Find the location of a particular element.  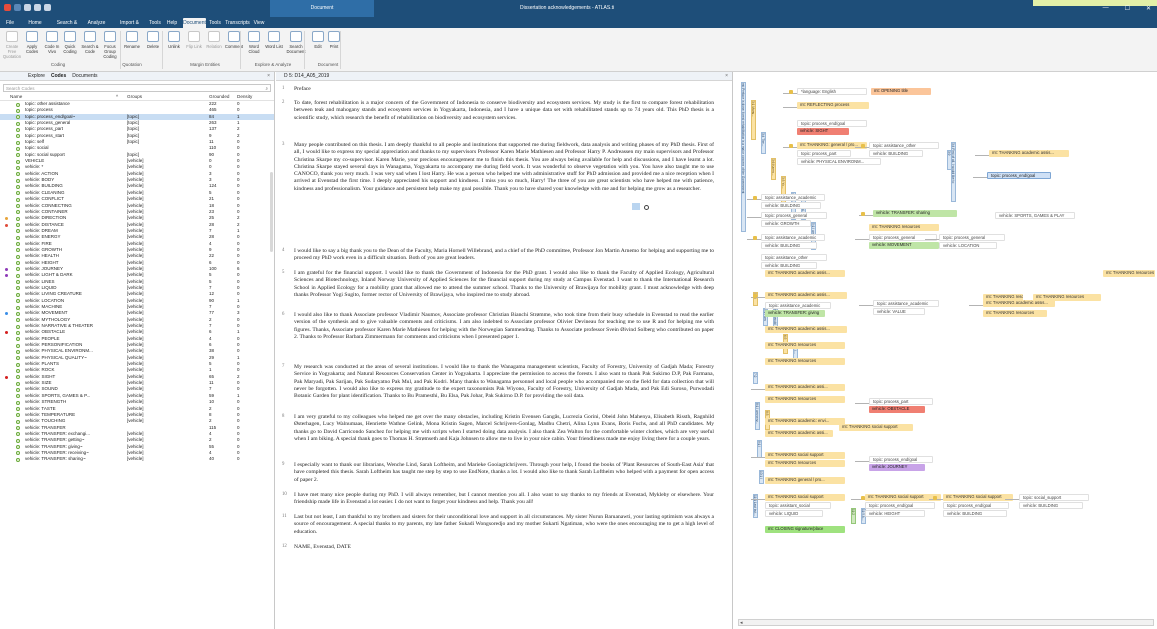

search-codes-input: Search Codes ⌕ is located at coordinates (137, 88).